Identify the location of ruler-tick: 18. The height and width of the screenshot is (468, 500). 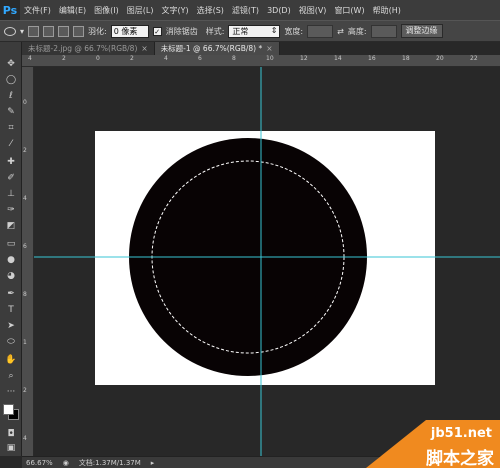
(406, 58).